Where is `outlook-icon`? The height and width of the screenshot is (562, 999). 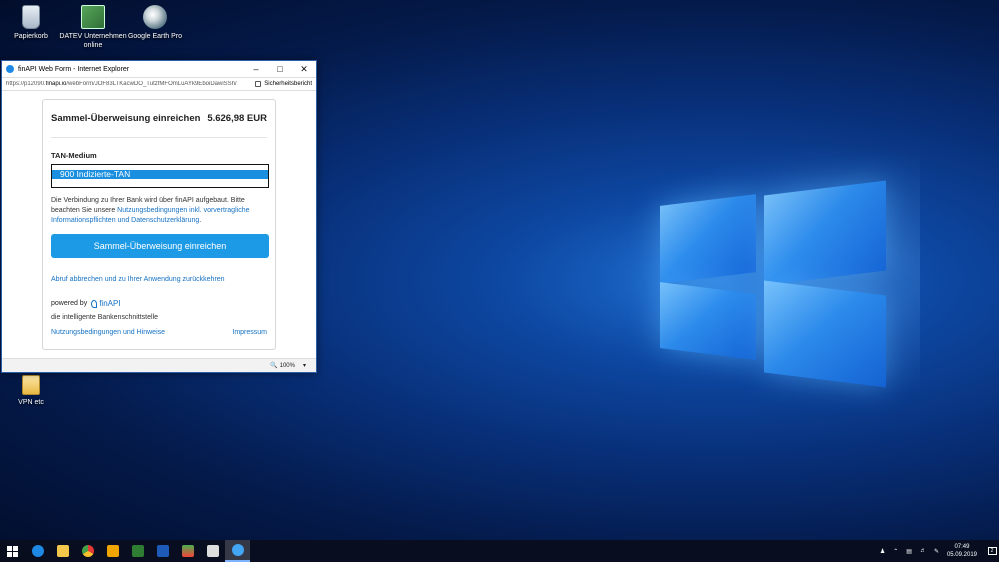 outlook-icon is located at coordinates (112, 551).